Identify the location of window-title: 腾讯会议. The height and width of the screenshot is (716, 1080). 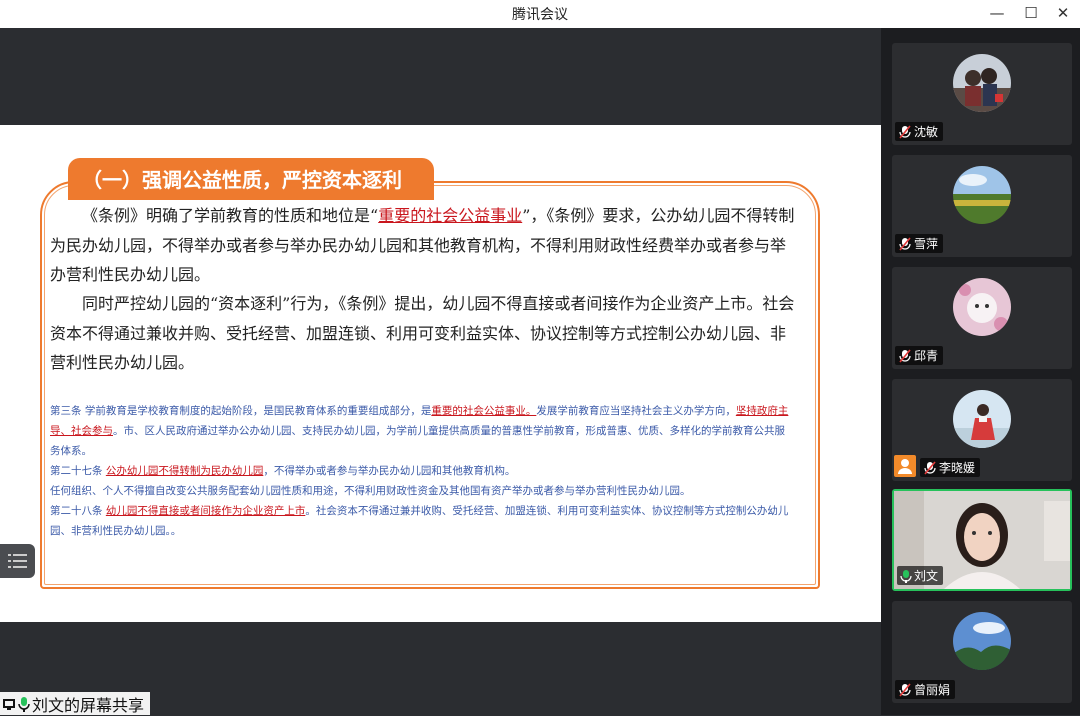
(540, 15).